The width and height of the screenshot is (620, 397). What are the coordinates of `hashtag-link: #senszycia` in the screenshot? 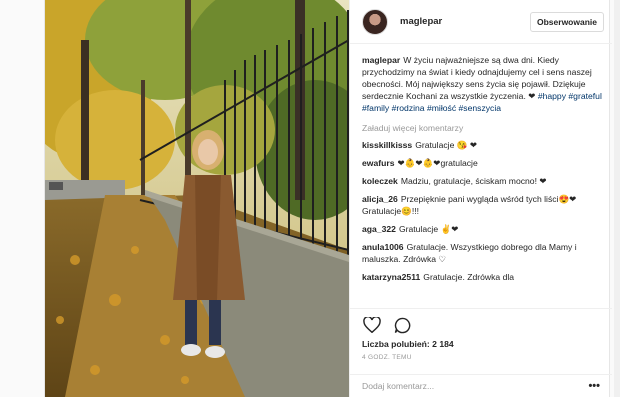 It's located at (480, 108).